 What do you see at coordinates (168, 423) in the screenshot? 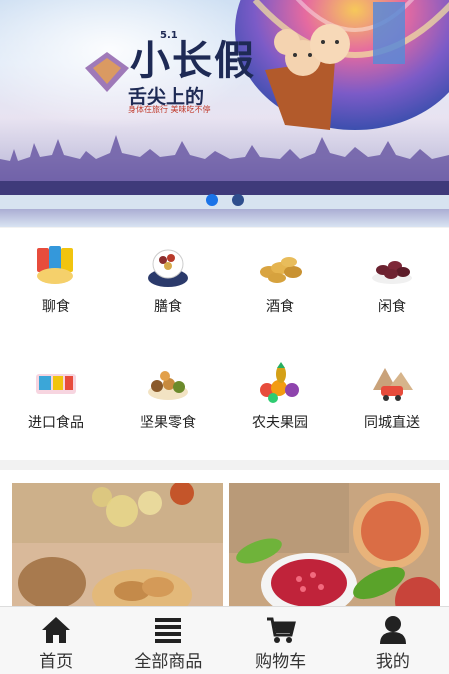
I see `category-label: 坚果零食` at bounding box center [168, 423].